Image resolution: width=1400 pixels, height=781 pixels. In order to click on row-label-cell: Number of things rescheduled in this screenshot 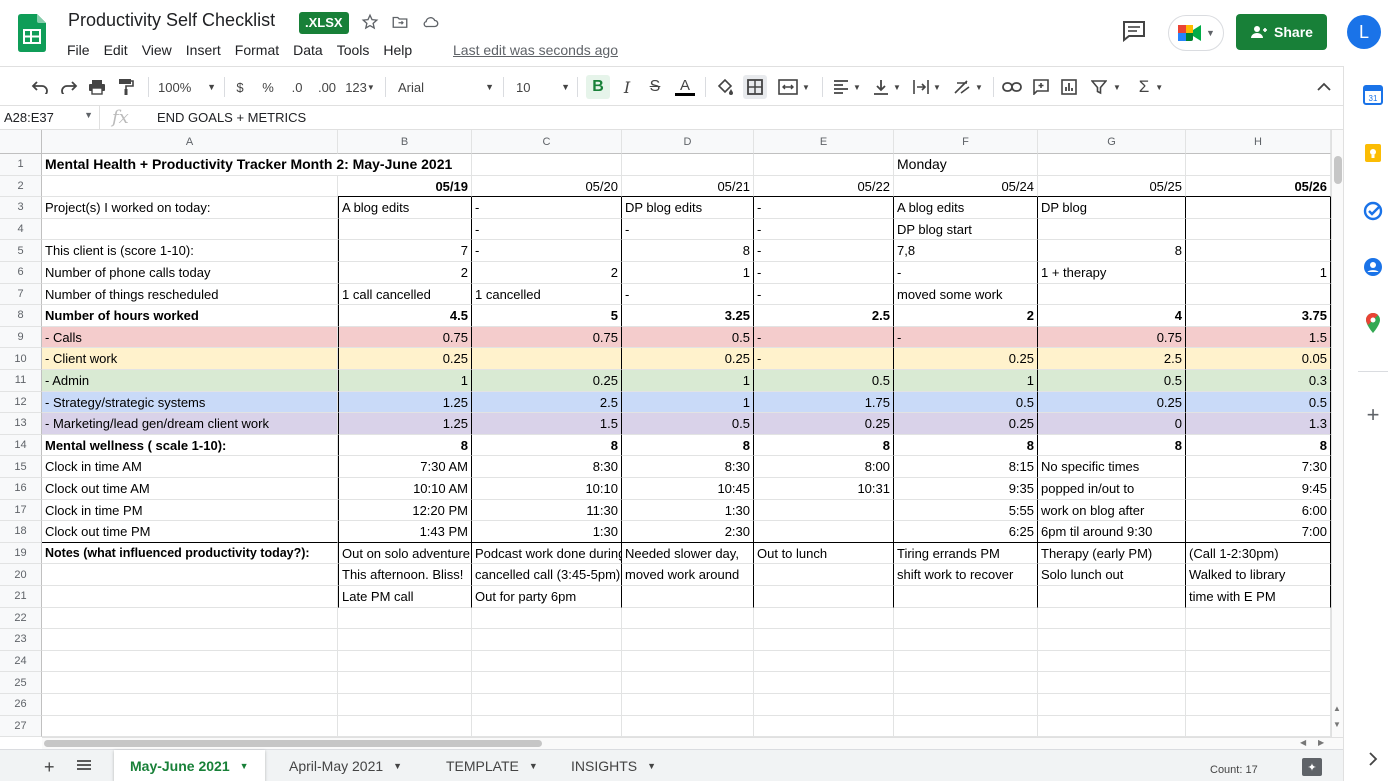, I will do `click(190, 294)`.